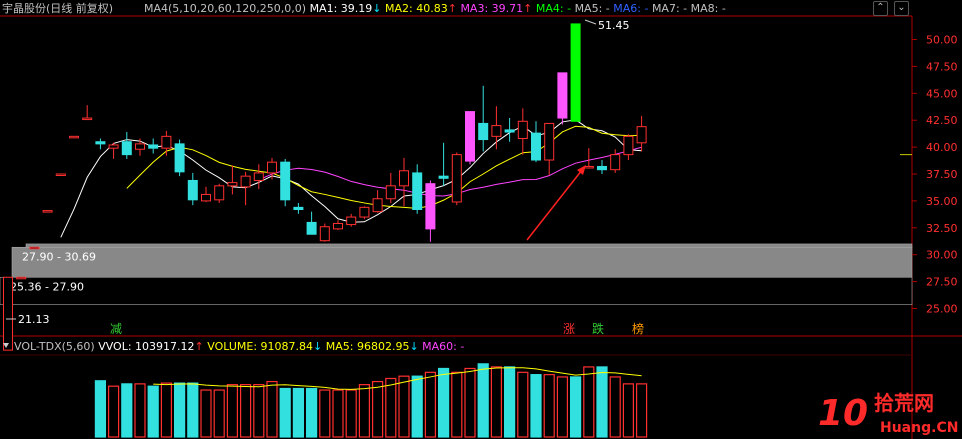 This screenshot has height=439, width=962. What do you see at coordinates (901, 8) in the screenshot?
I see `chevron-down-icon: ⌄` at bounding box center [901, 8].